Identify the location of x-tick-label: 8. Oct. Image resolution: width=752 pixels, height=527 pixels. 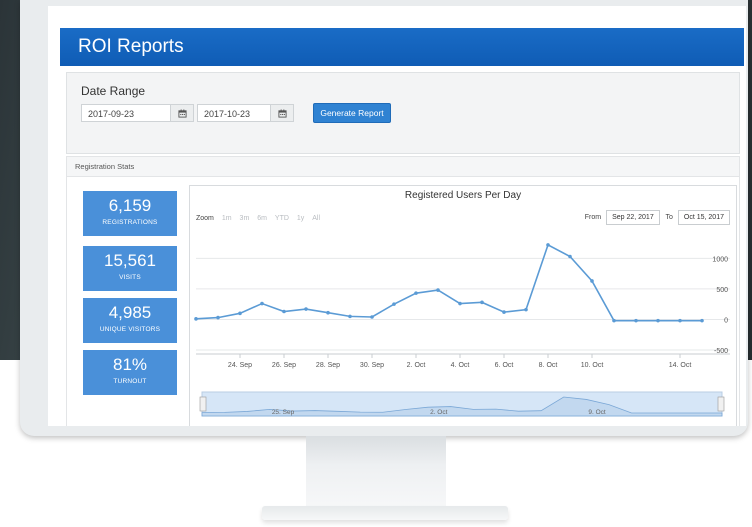
(548, 365).